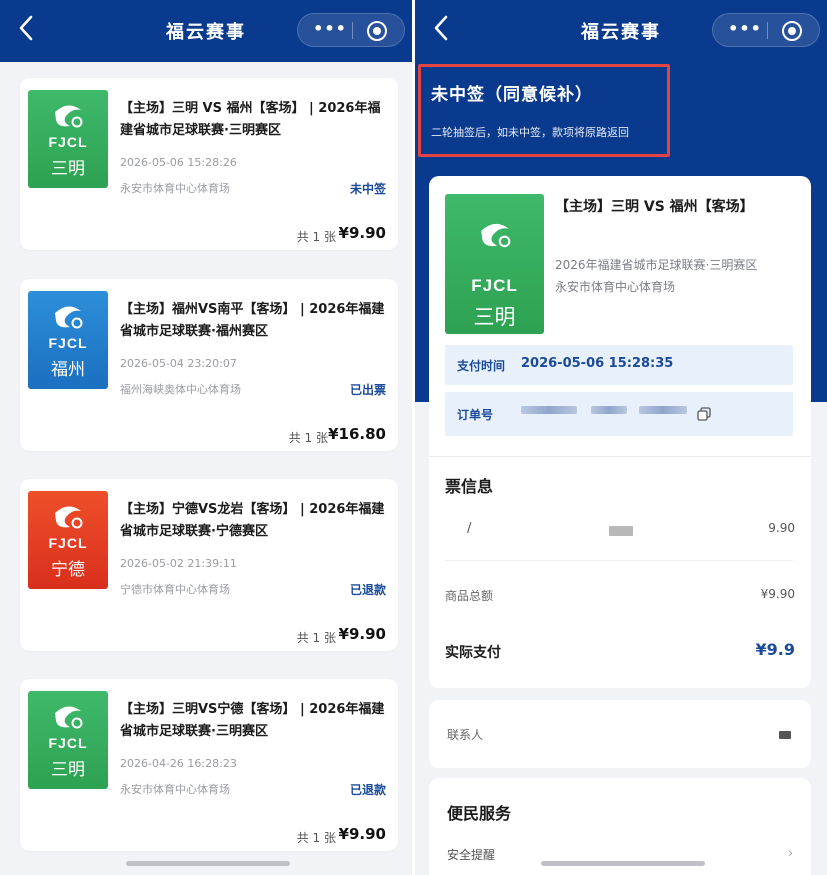 The width and height of the screenshot is (827, 875). Describe the element at coordinates (790, 853) in the screenshot. I see `chevron-right-icon: ›` at that location.